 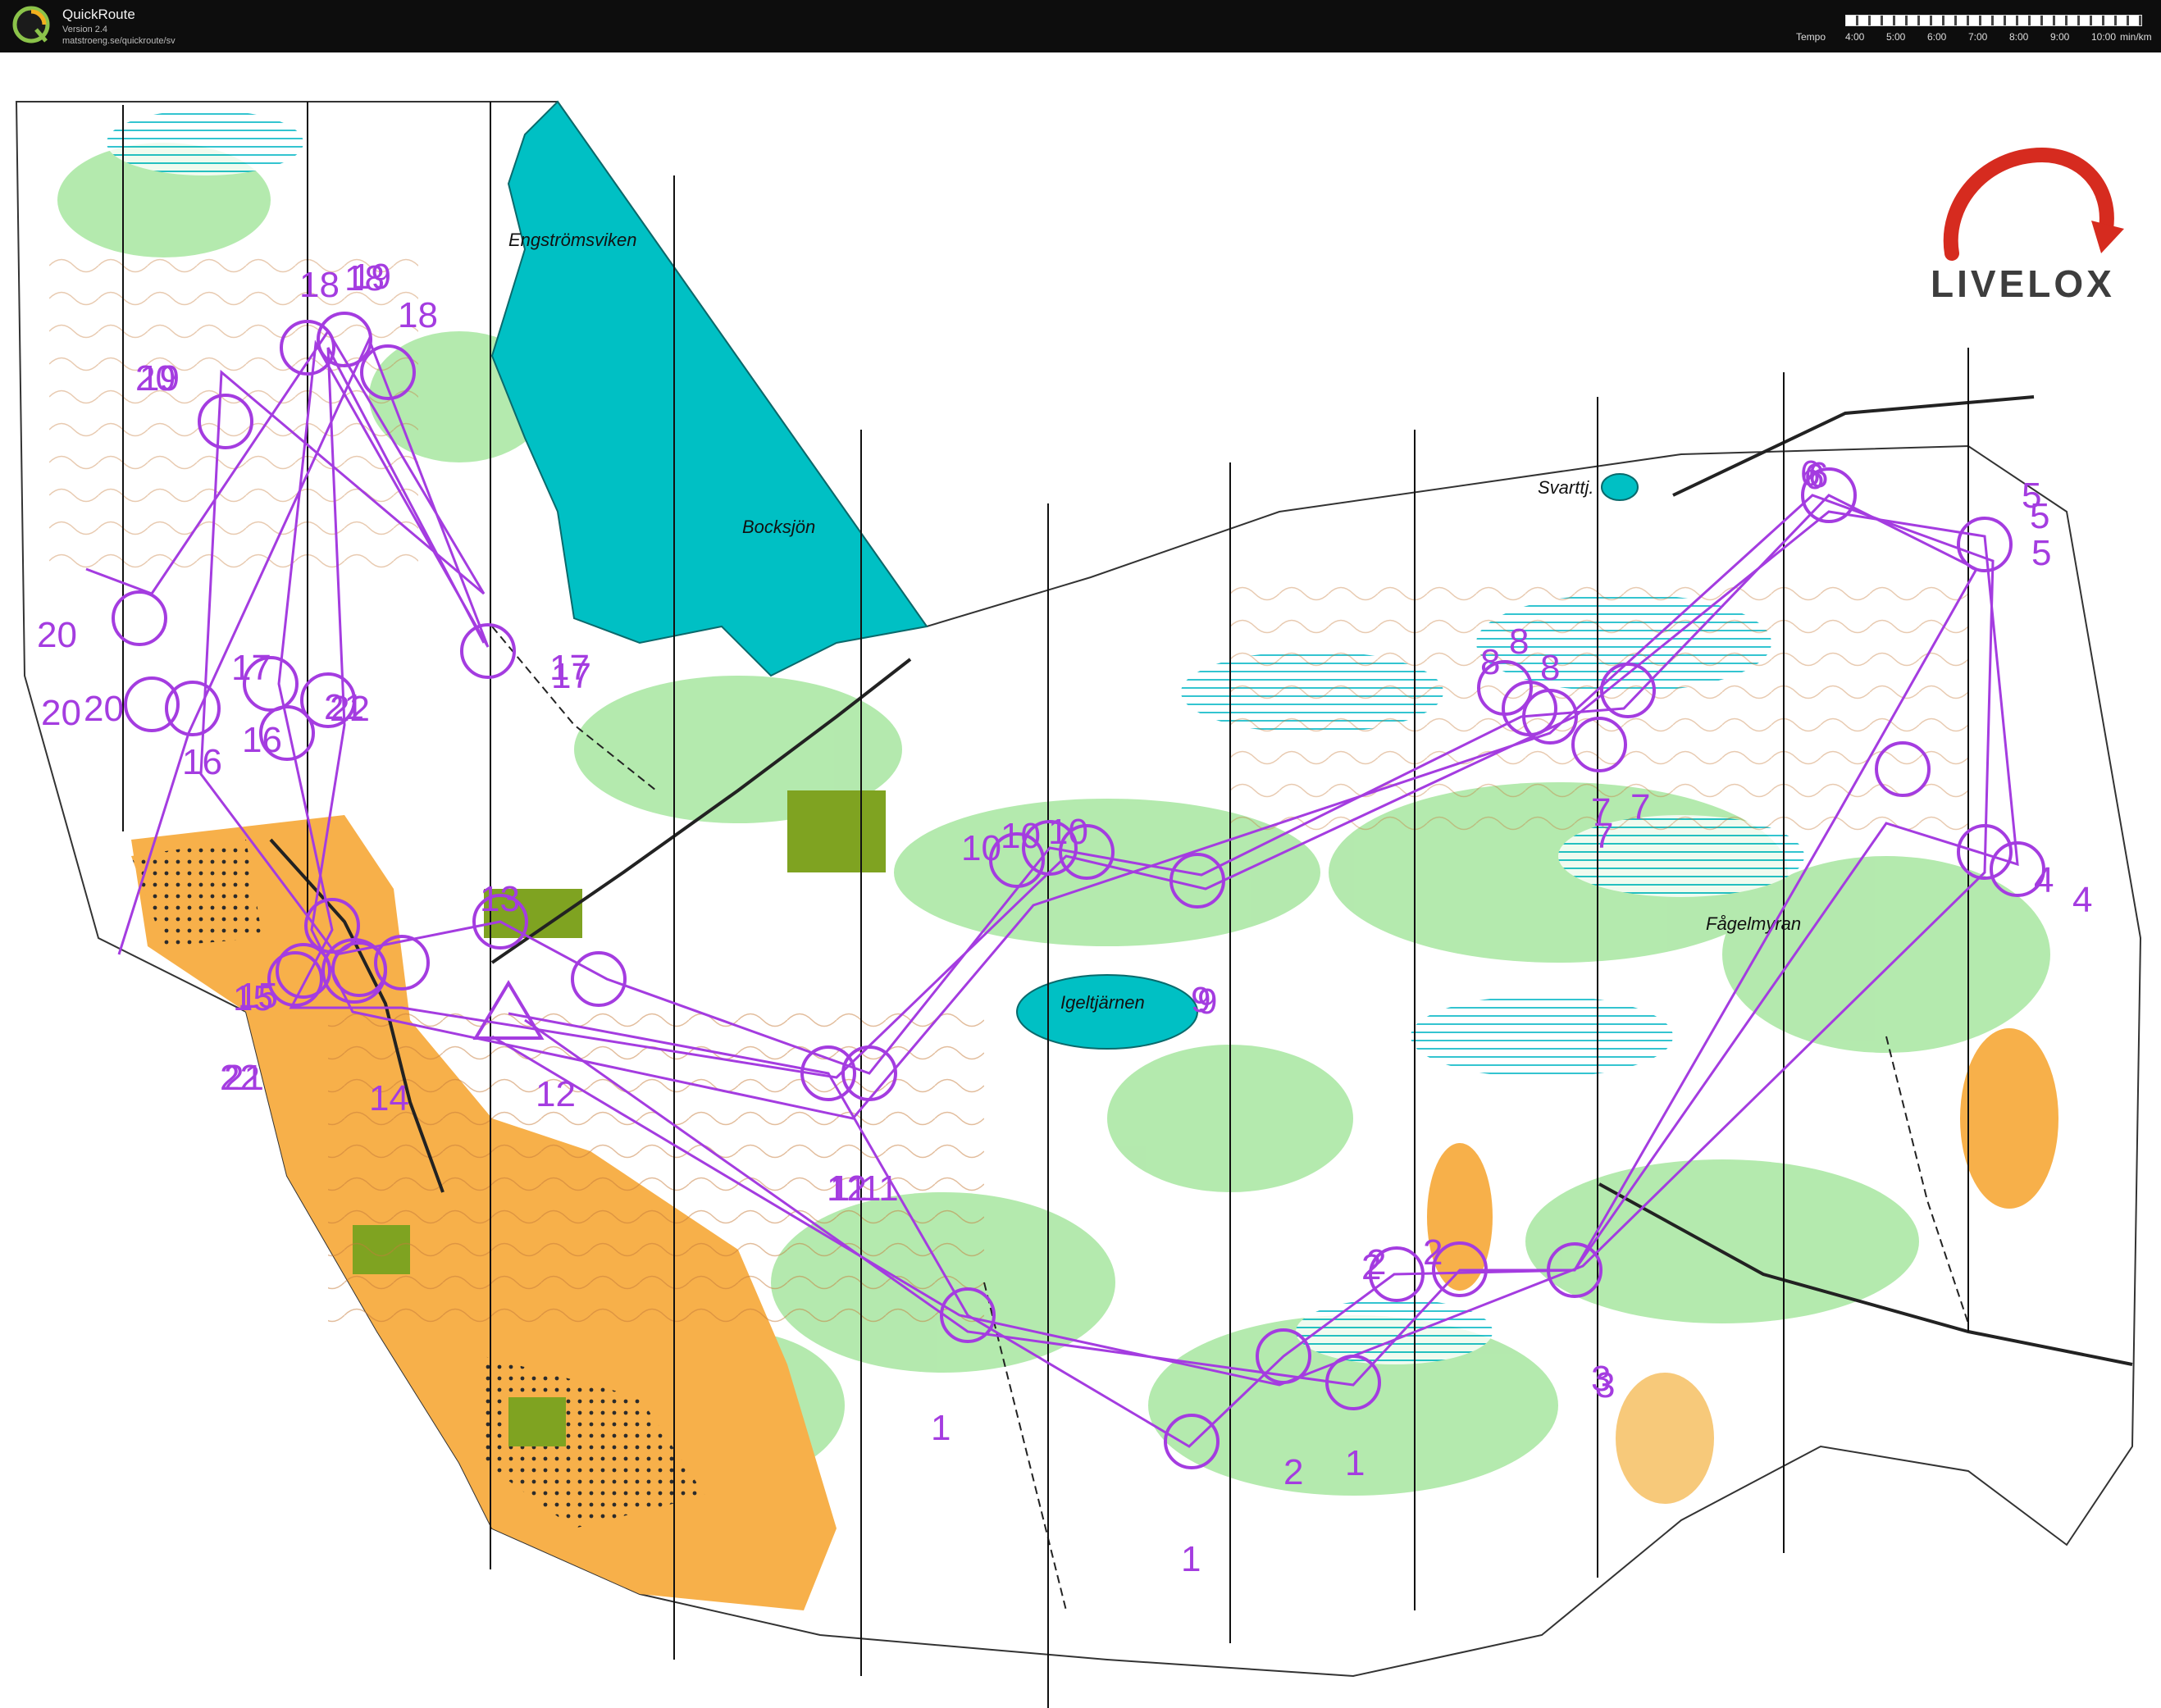 I want to click on control-number: 13, so click(x=500, y=899).